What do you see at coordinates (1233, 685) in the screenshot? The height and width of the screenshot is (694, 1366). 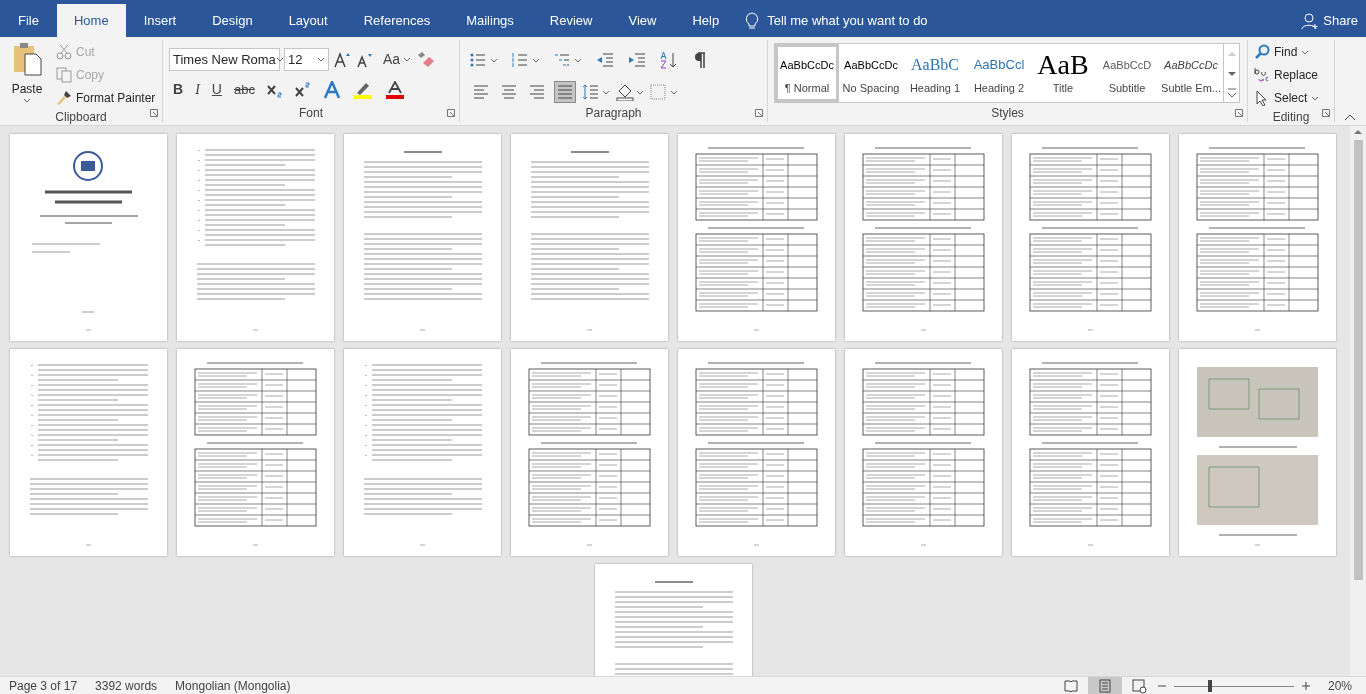 I see `zoom-slider` at bounding box center [1233, 685].